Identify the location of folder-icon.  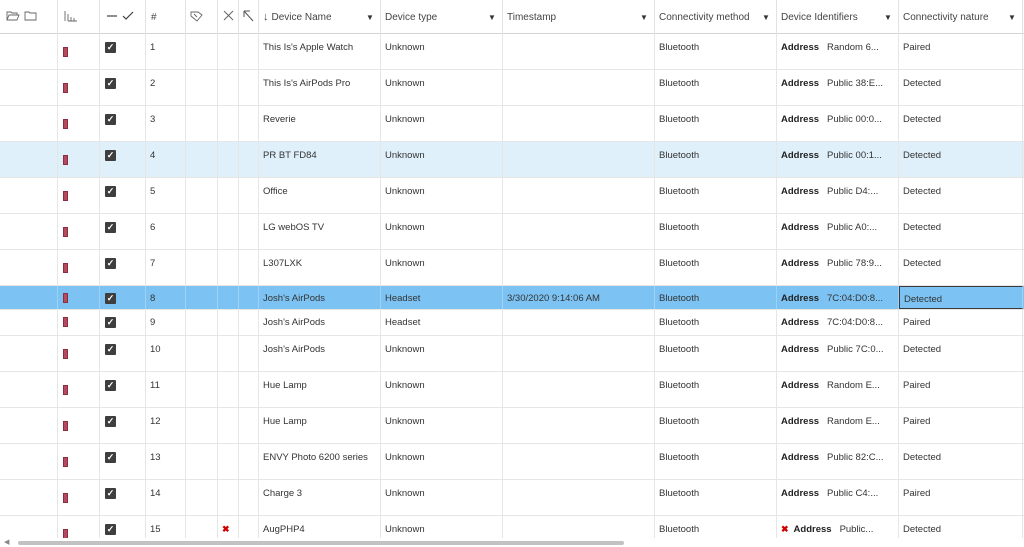
(30, 17).